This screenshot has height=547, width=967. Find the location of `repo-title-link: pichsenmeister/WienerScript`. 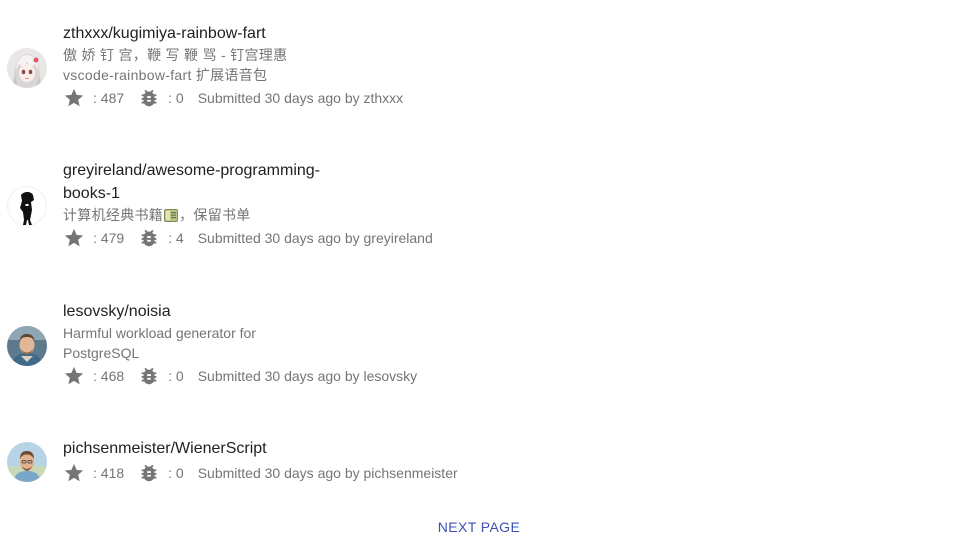

repo-title-link: pichsenmeister/WienerScript is located at coordinates (195, 448).